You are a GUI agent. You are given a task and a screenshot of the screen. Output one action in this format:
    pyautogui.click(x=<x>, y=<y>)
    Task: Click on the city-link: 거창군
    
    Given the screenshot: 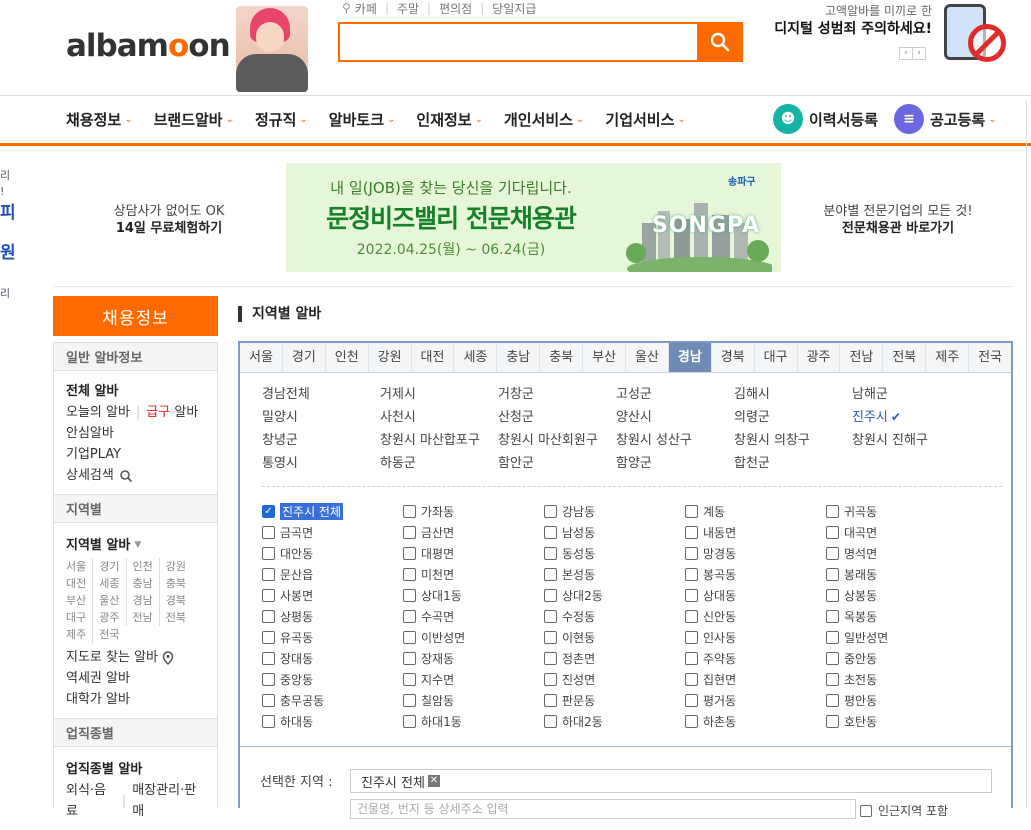 What is the action you would take?
    pyautogui.click(x=557, y=394)
    